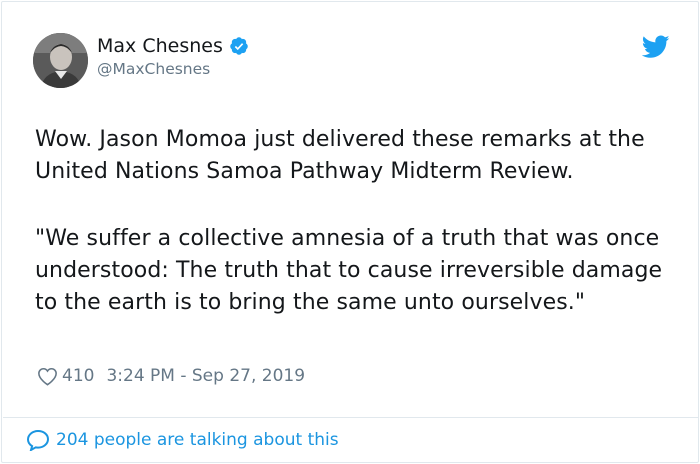  I want to click on author-name-row: Max Chesnes, so click(173, 46).